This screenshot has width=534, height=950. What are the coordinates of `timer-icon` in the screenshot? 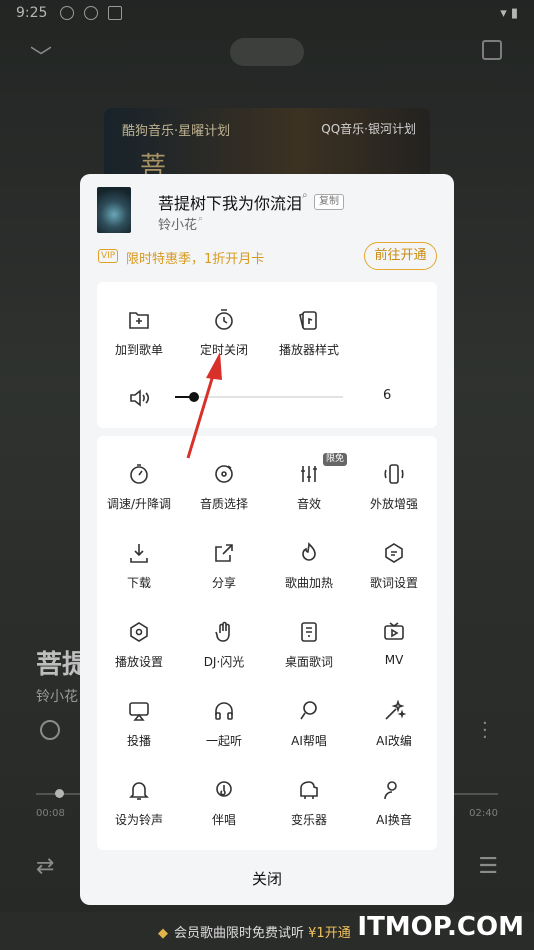 It's located at (224, 320).